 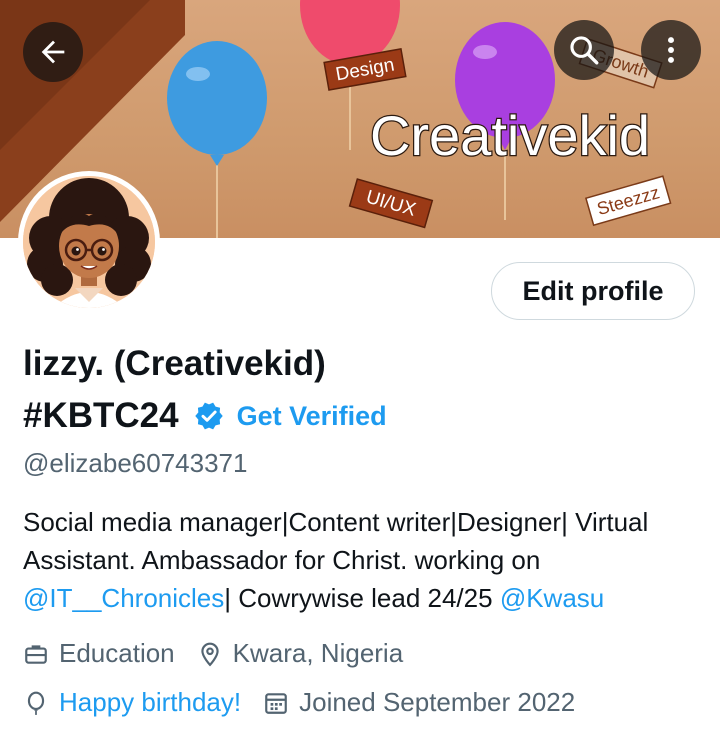 What do you see at coordinates (362, 598) in the screenshot?
I see `bio-text-2: | Cowrywise lead 24/25` at bounding box center [362, 598].